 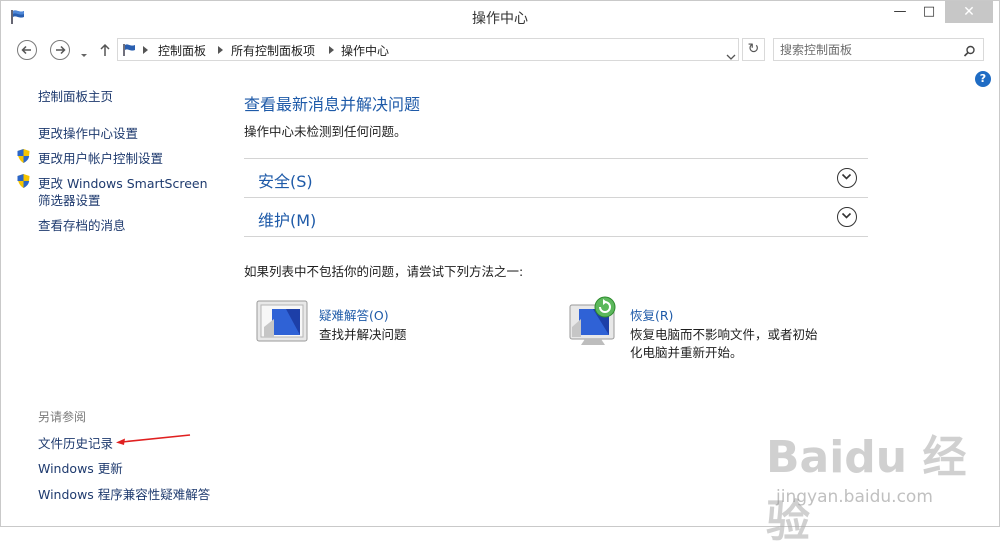 I want to click on up-arrow-icon, so click(x=105, y=49).